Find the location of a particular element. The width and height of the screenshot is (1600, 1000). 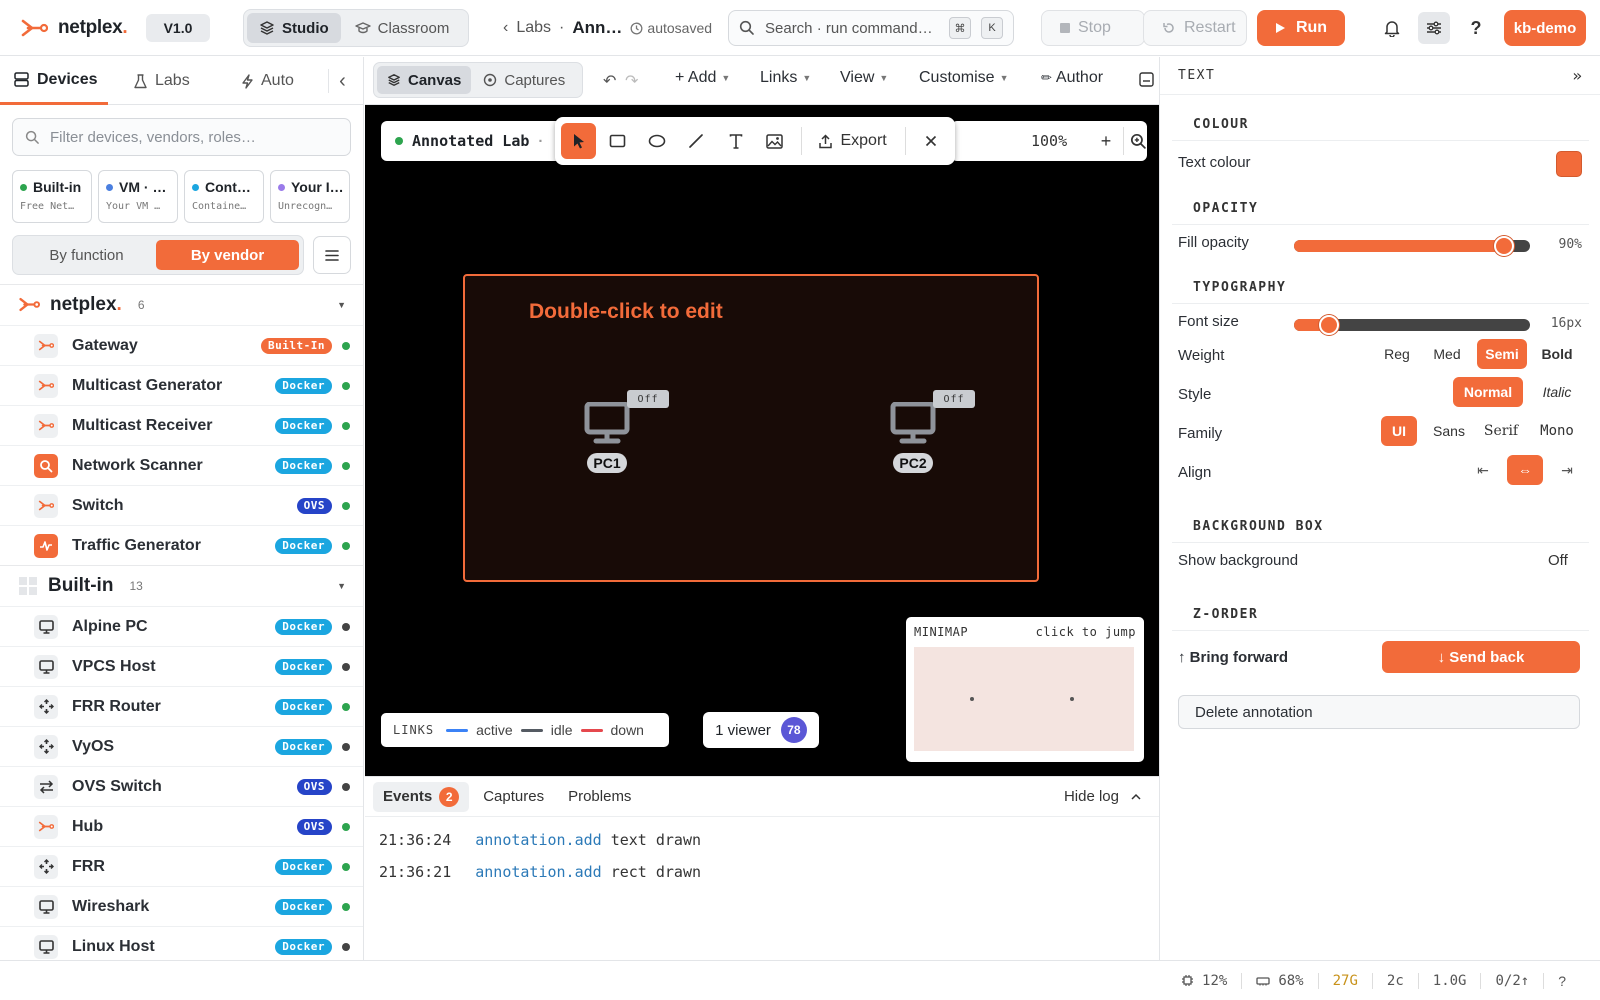

collapse-sidebar-icon: ‹ is located at coordinates (342, 81).